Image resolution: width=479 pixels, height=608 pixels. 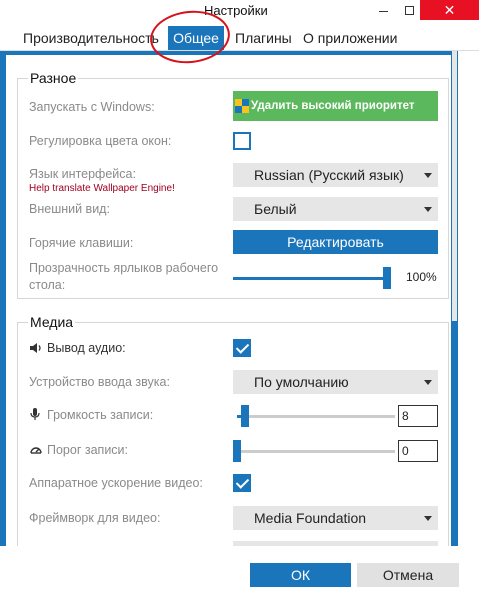 I want to click on icon-opacity-label-line2: стола:, so click(x=47, y=285).